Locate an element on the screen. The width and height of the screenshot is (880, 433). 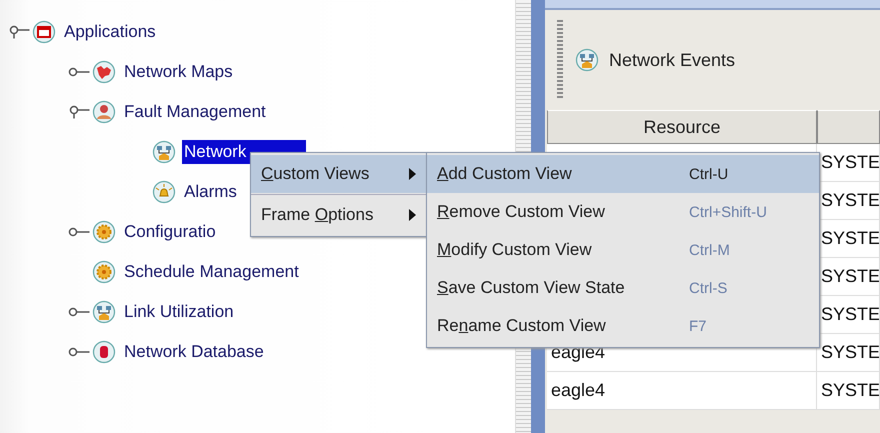
shortcut-label: Ctrl-S is located at coordinates (708, 288).